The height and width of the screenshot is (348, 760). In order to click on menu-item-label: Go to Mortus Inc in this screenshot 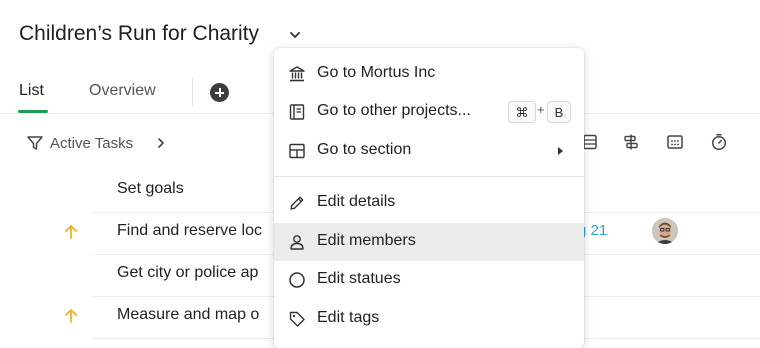, I will do `click(376, 72)`.